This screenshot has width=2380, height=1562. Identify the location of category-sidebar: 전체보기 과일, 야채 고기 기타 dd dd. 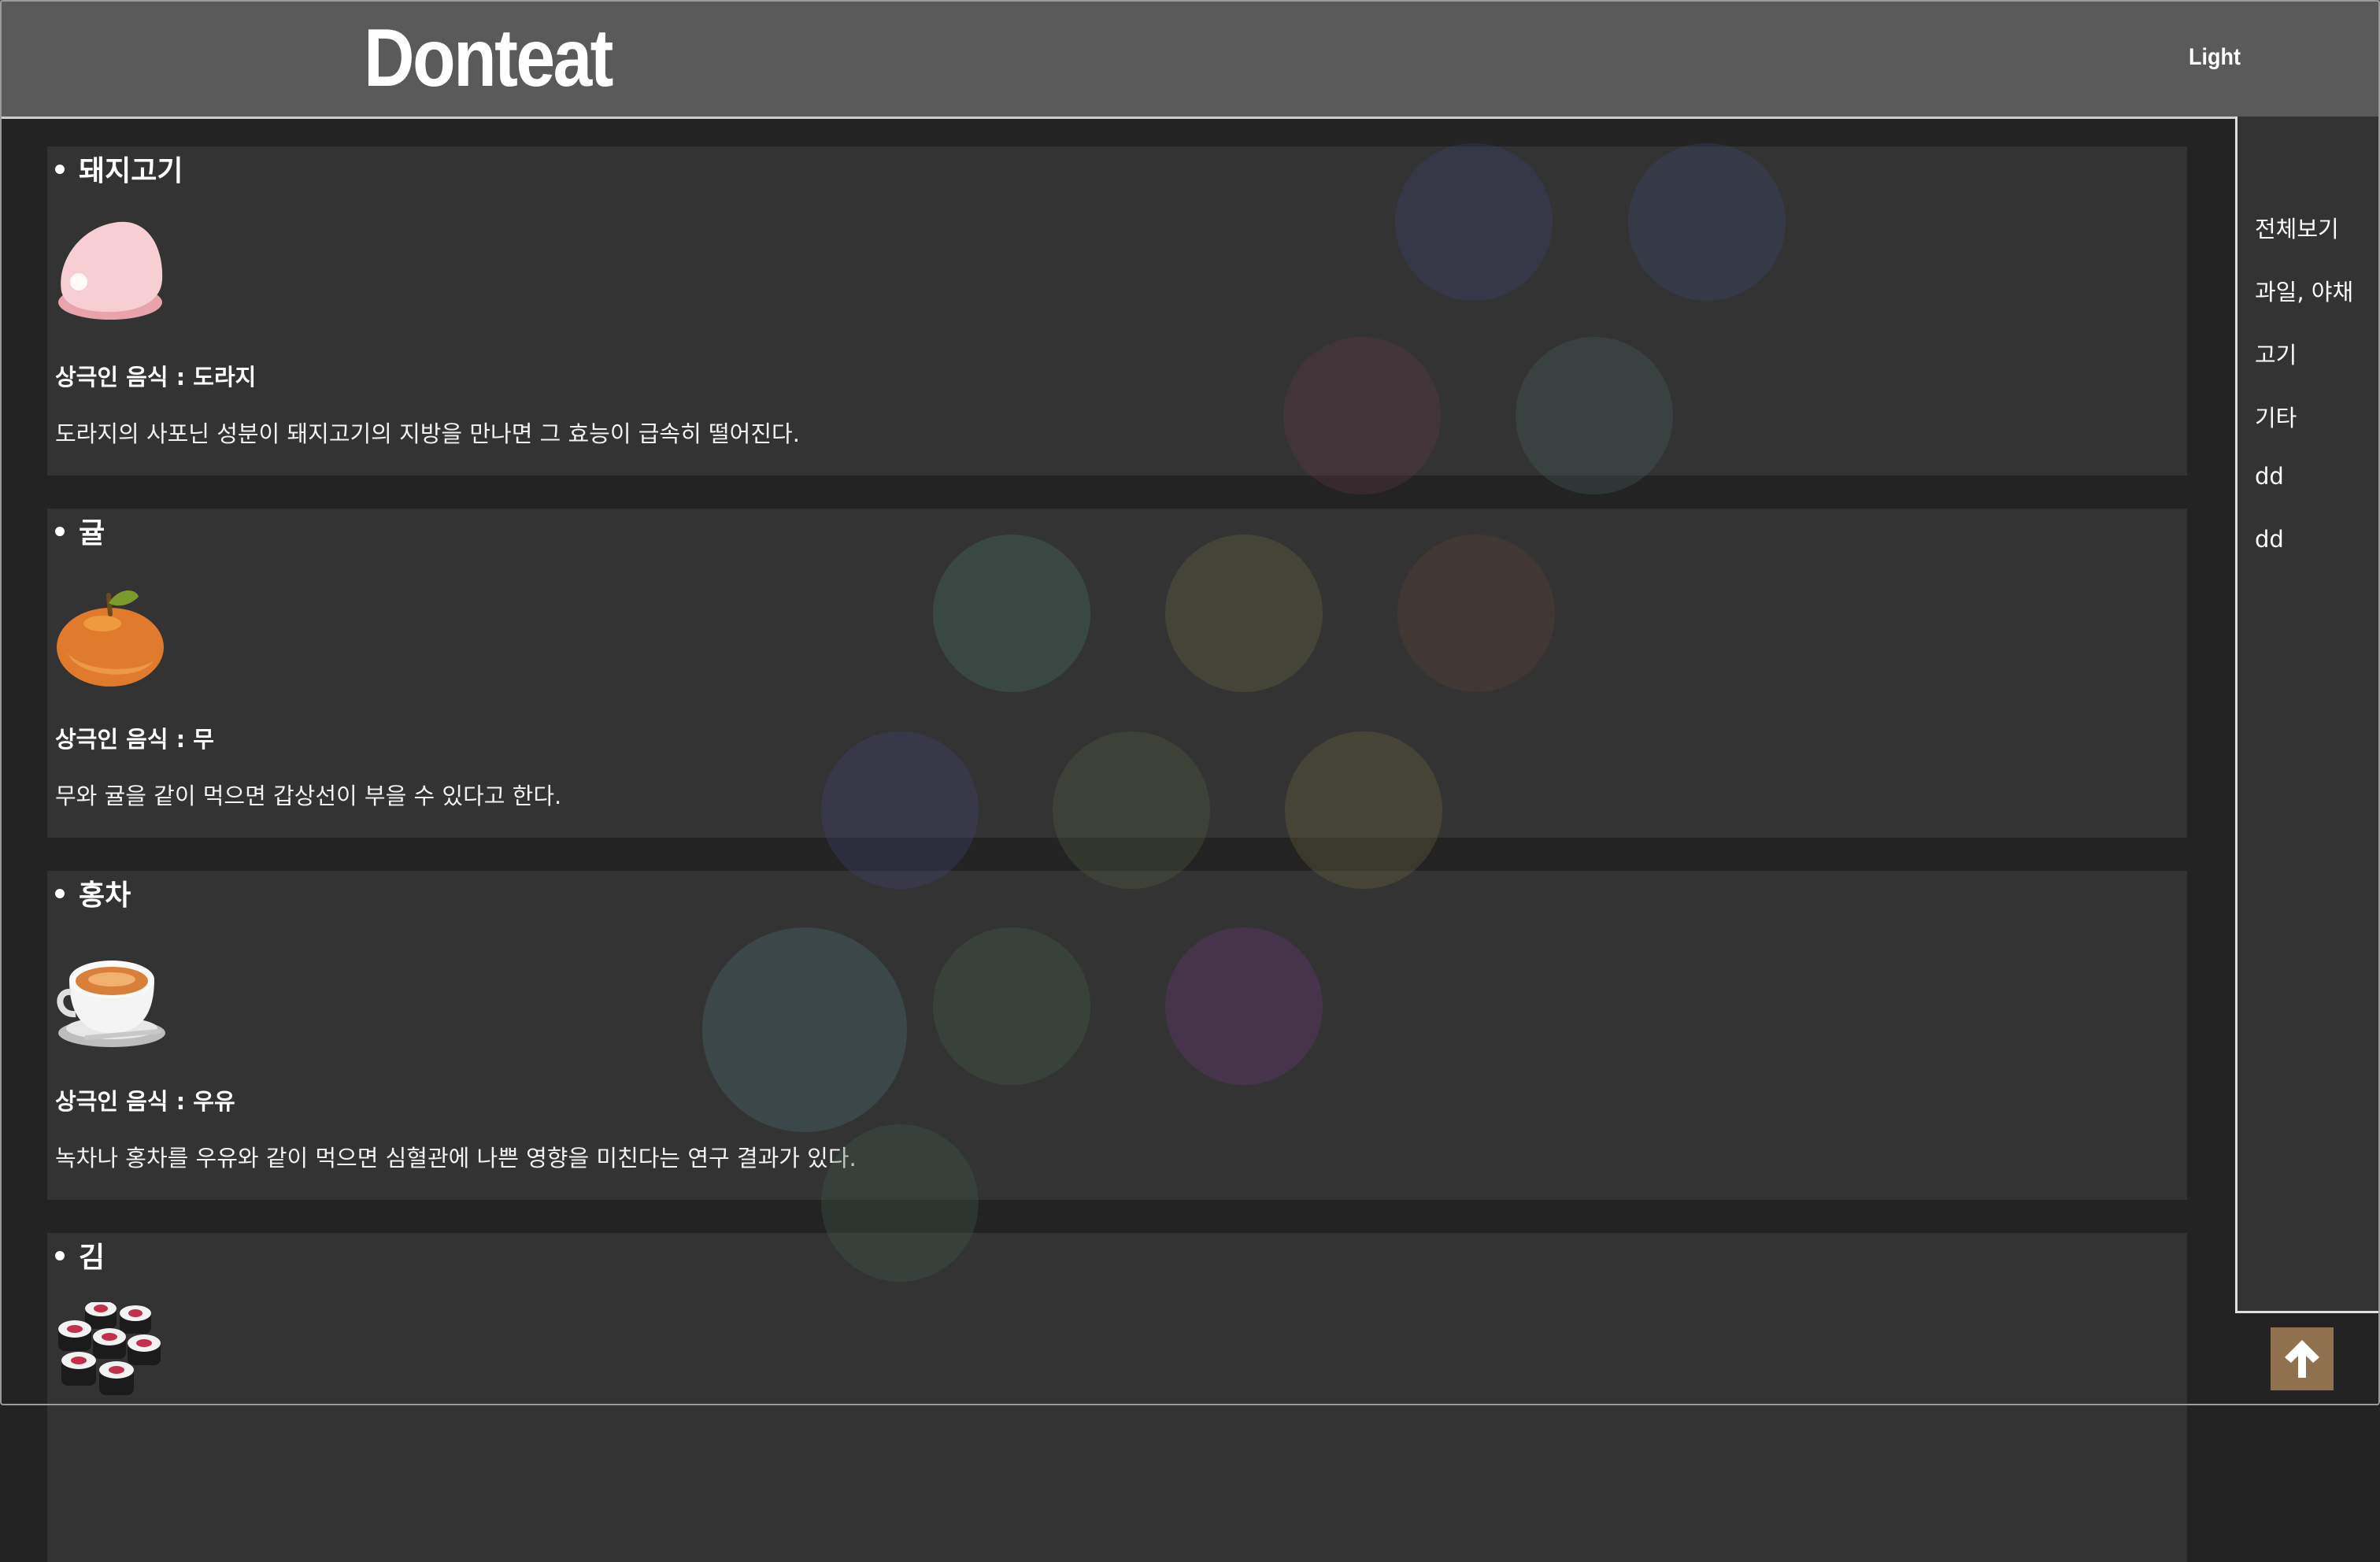
(2306, 715).